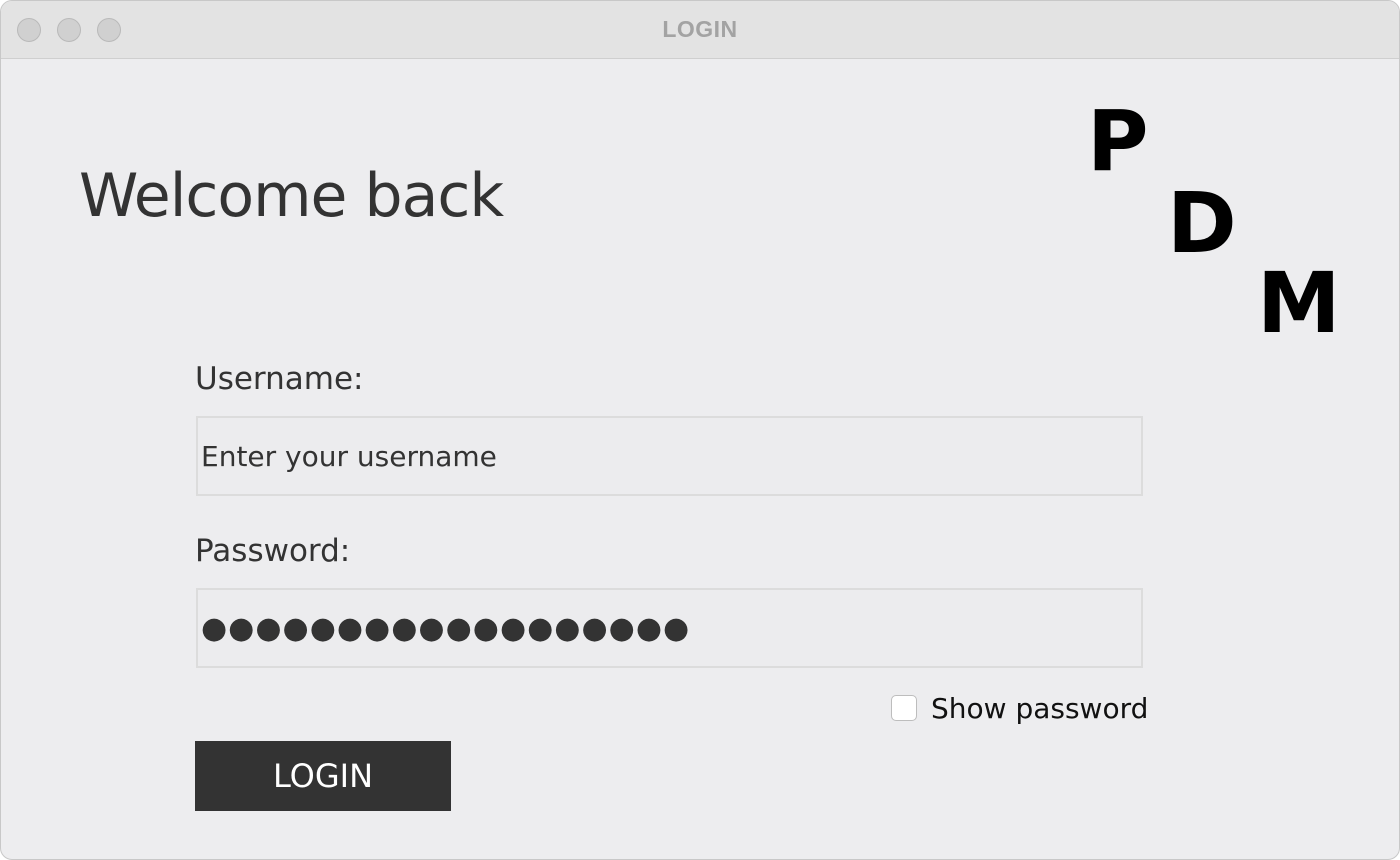 The image size is (1400, 860). What do you see at coordinates (323, 776) in the screenshot?
I see `login-button: LOGIN` at bounding box center [323, 776].